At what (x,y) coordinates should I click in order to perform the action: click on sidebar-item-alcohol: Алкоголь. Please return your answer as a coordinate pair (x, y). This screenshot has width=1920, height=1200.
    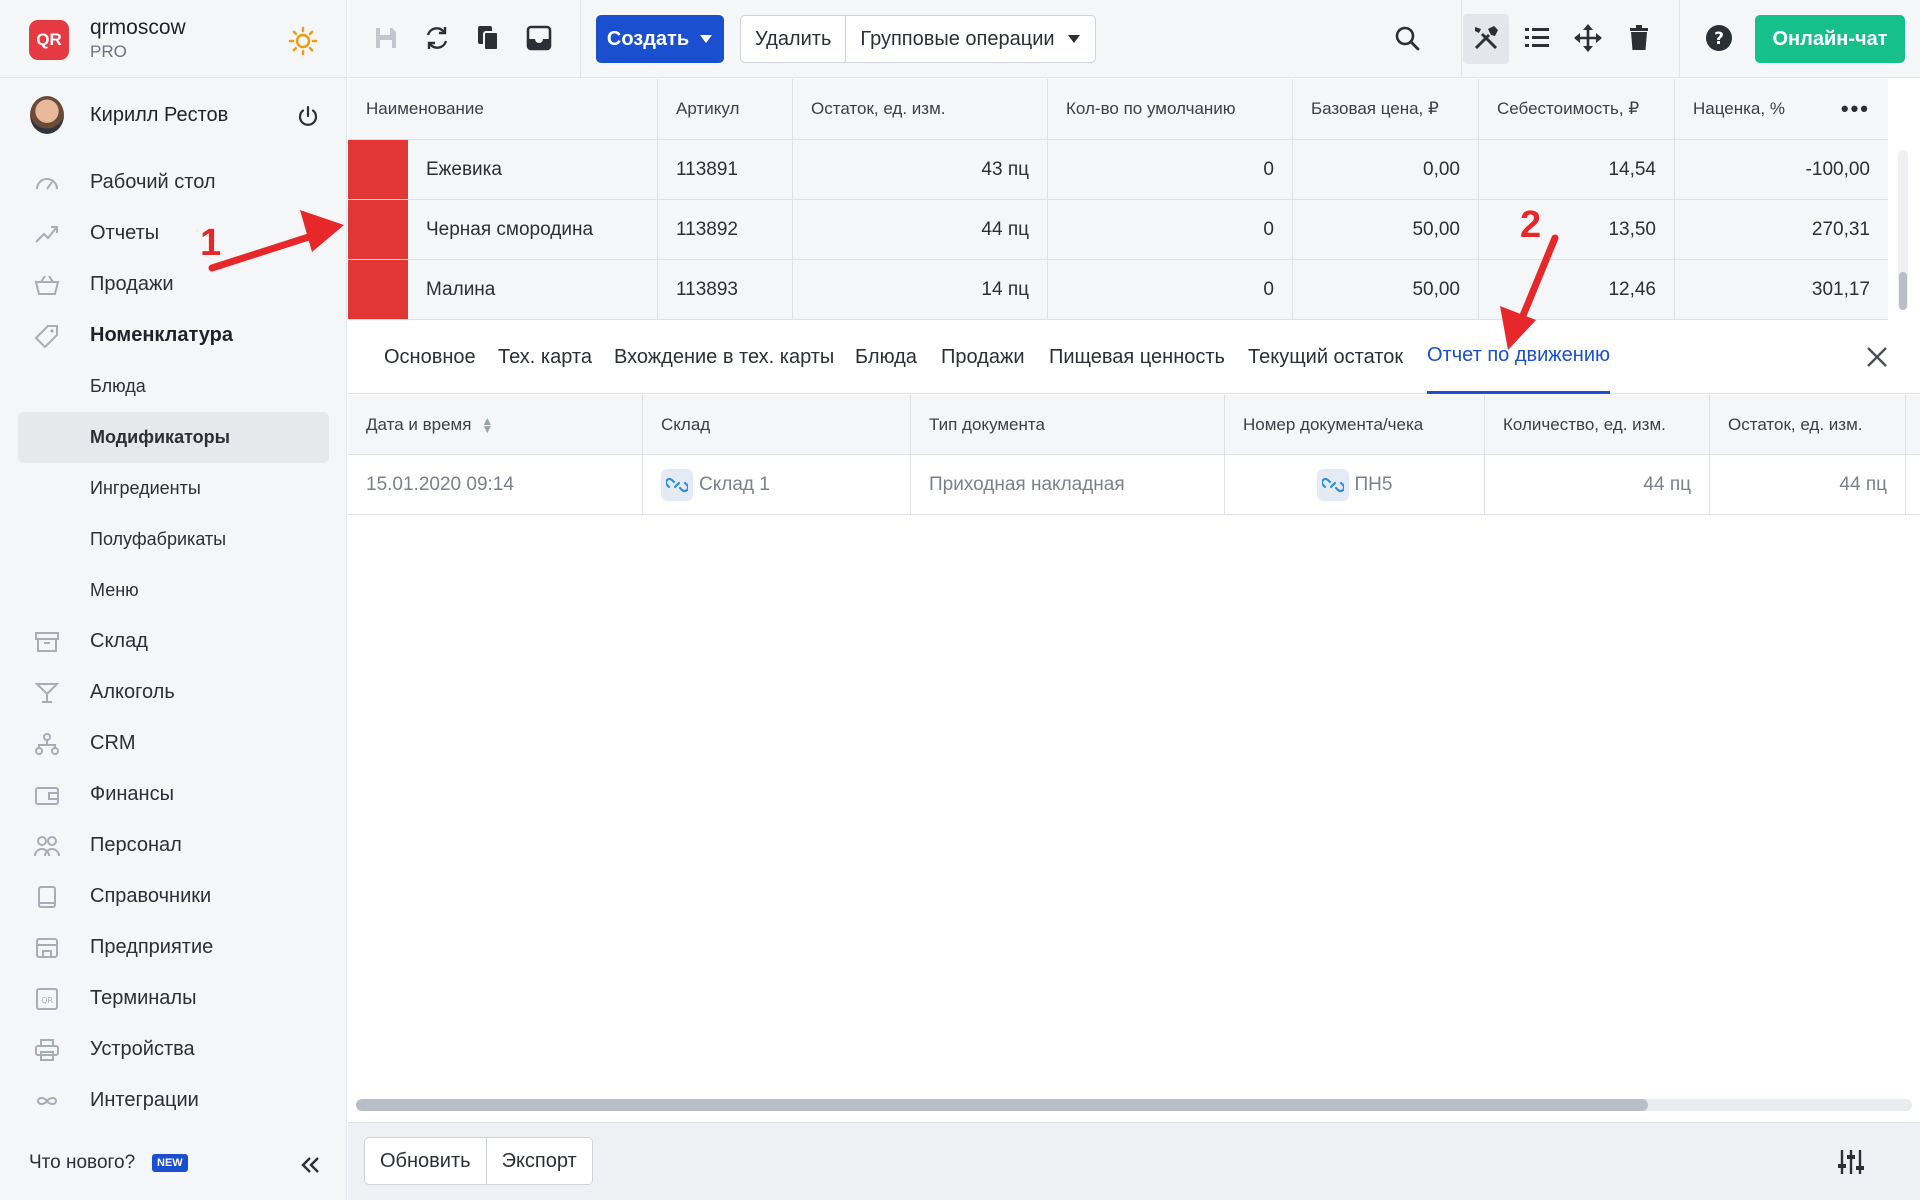
    Looking at the image, I should click on (173, 692).